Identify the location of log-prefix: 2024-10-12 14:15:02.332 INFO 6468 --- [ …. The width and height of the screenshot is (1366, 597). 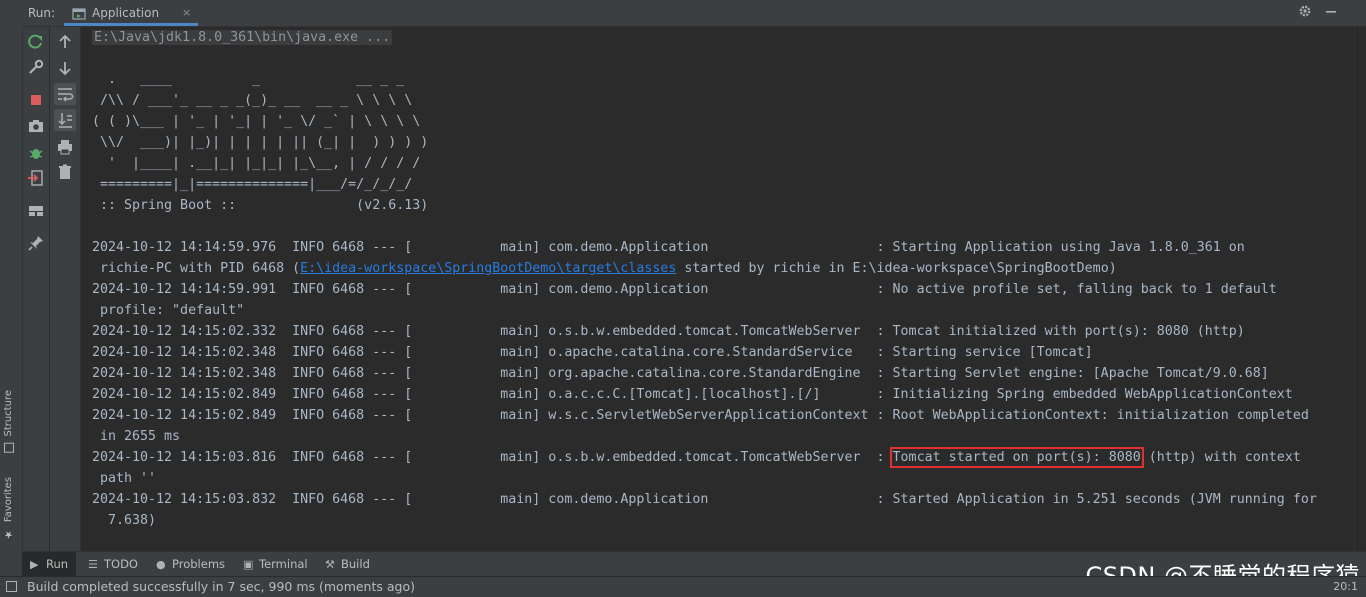
(492, 331).